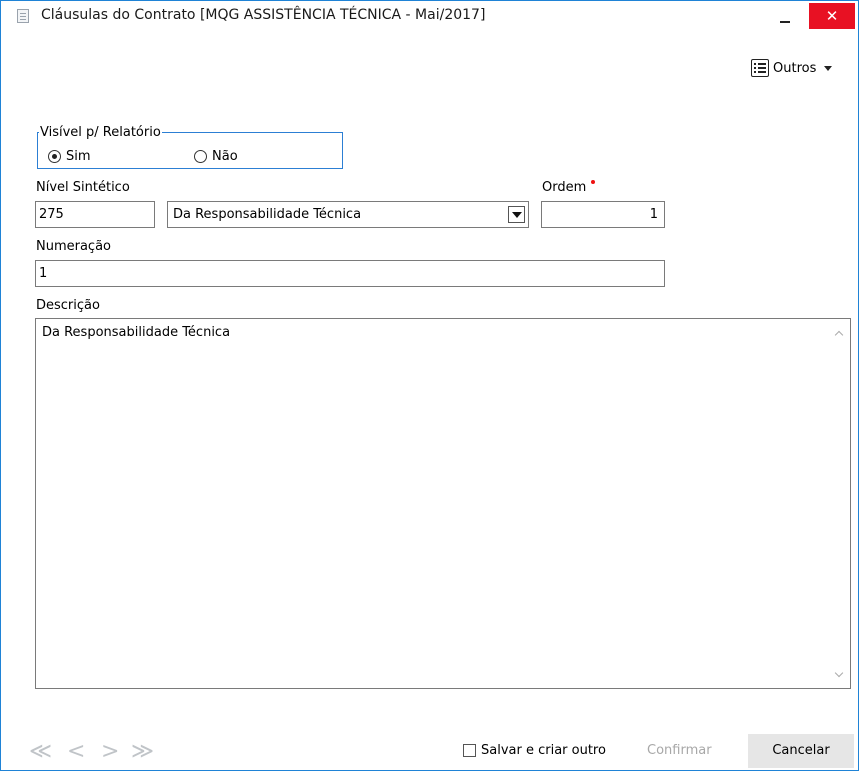 The height and width of the screenshot is (771, 859). What do you see at coordinates (225, 156) in the screenshot?
I see `radio-nao-label: Não` at bounding box center [225, 156].